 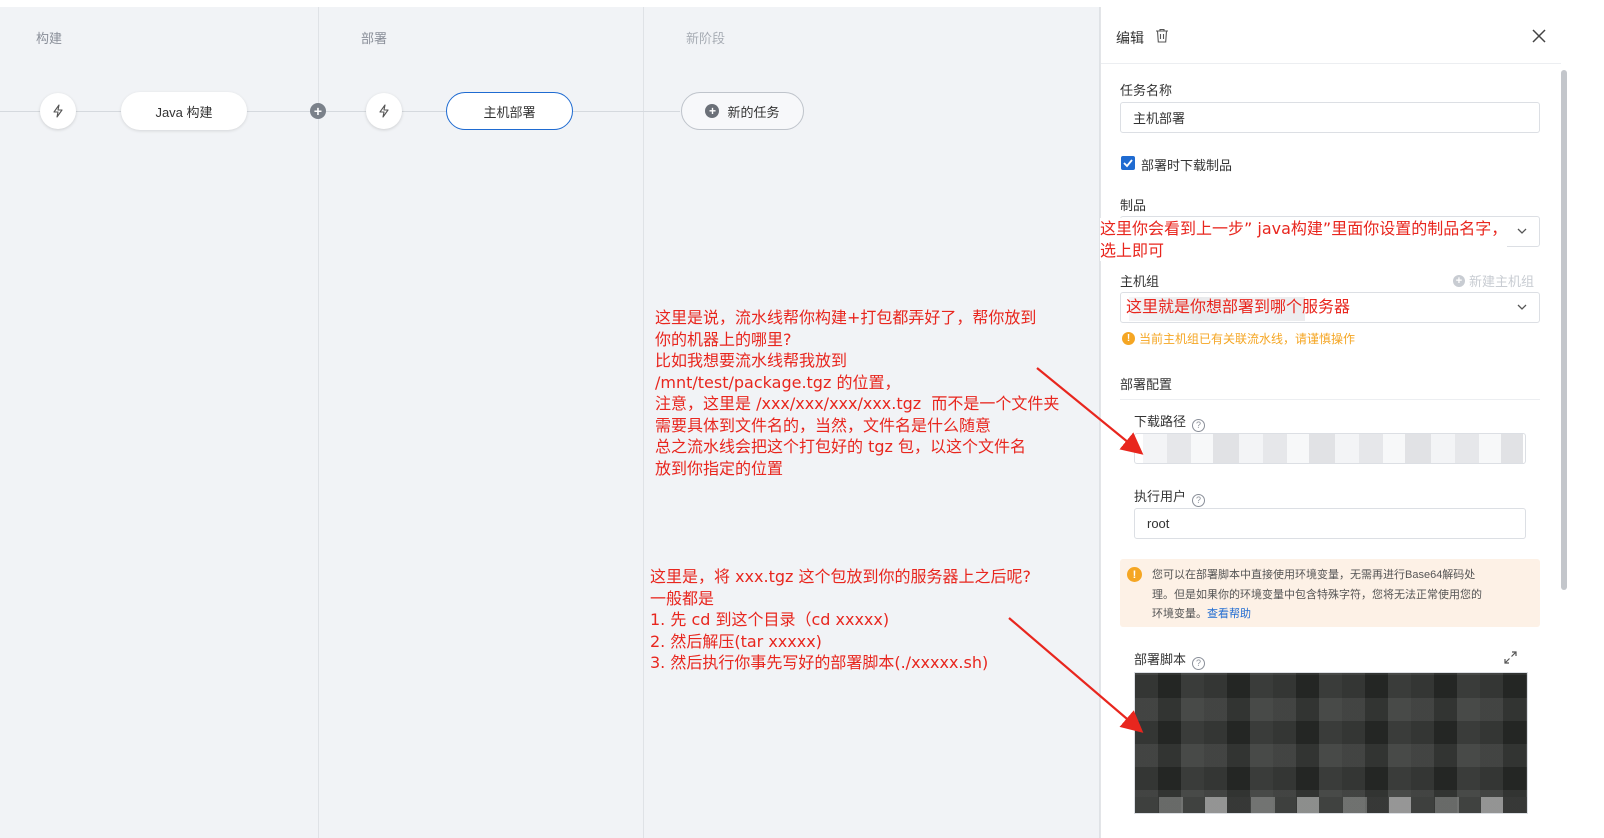 What do you see at coordinates (1076, 550) in the screenshot?
I see `annotation-arrows` at bounding box center [1076, 550].